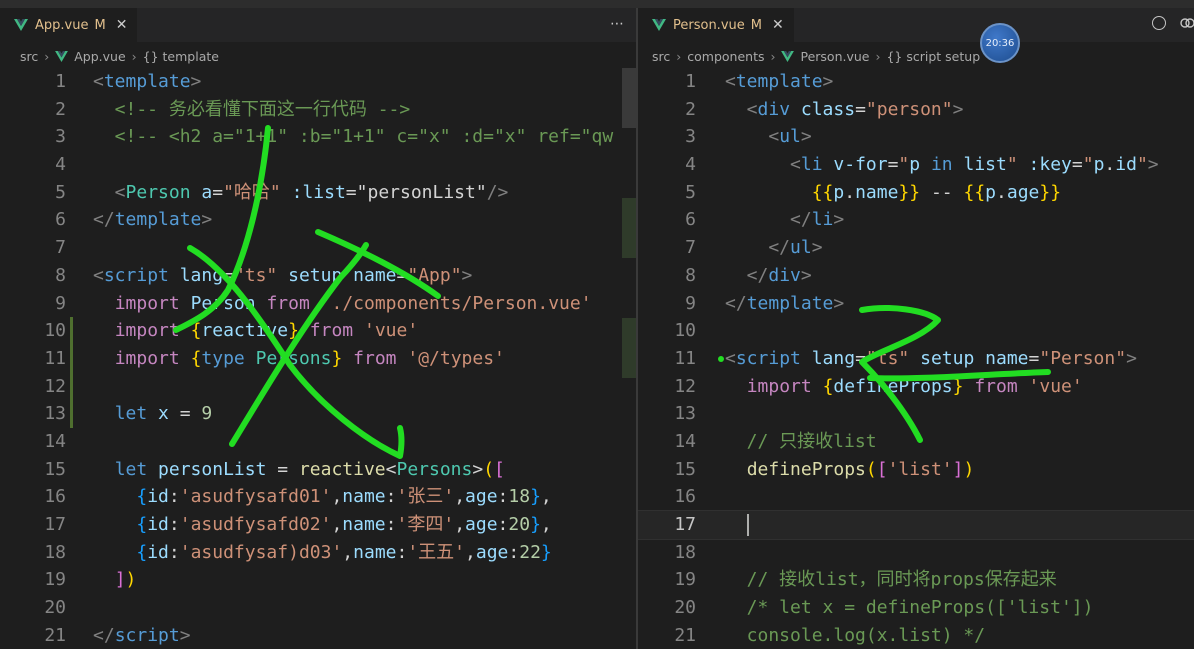 This screenshot has height=649, width=1194. What do you see at coordinates (617, 24) in the screenshot?
I see `more-actions-icon: ⋯` at bounding box center [617, 24].